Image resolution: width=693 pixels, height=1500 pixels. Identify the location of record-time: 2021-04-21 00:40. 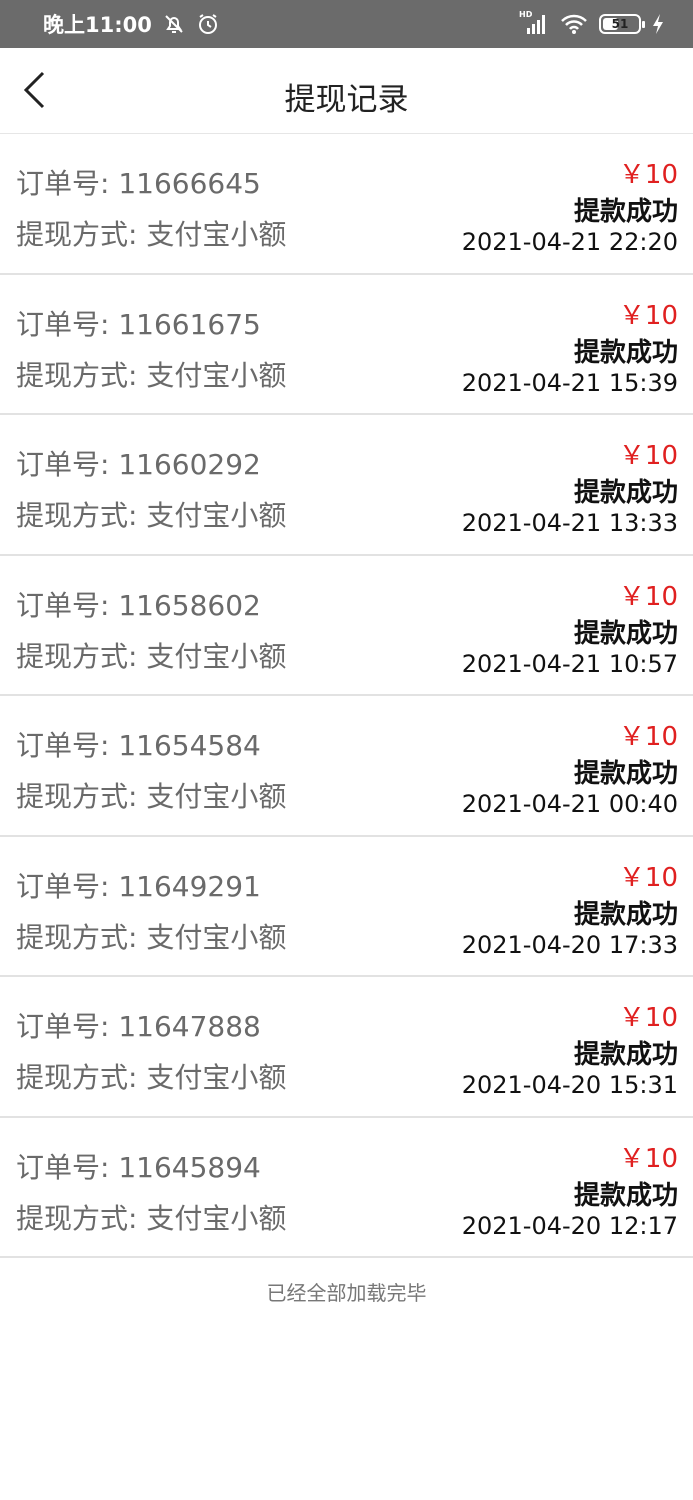
(569, 804).